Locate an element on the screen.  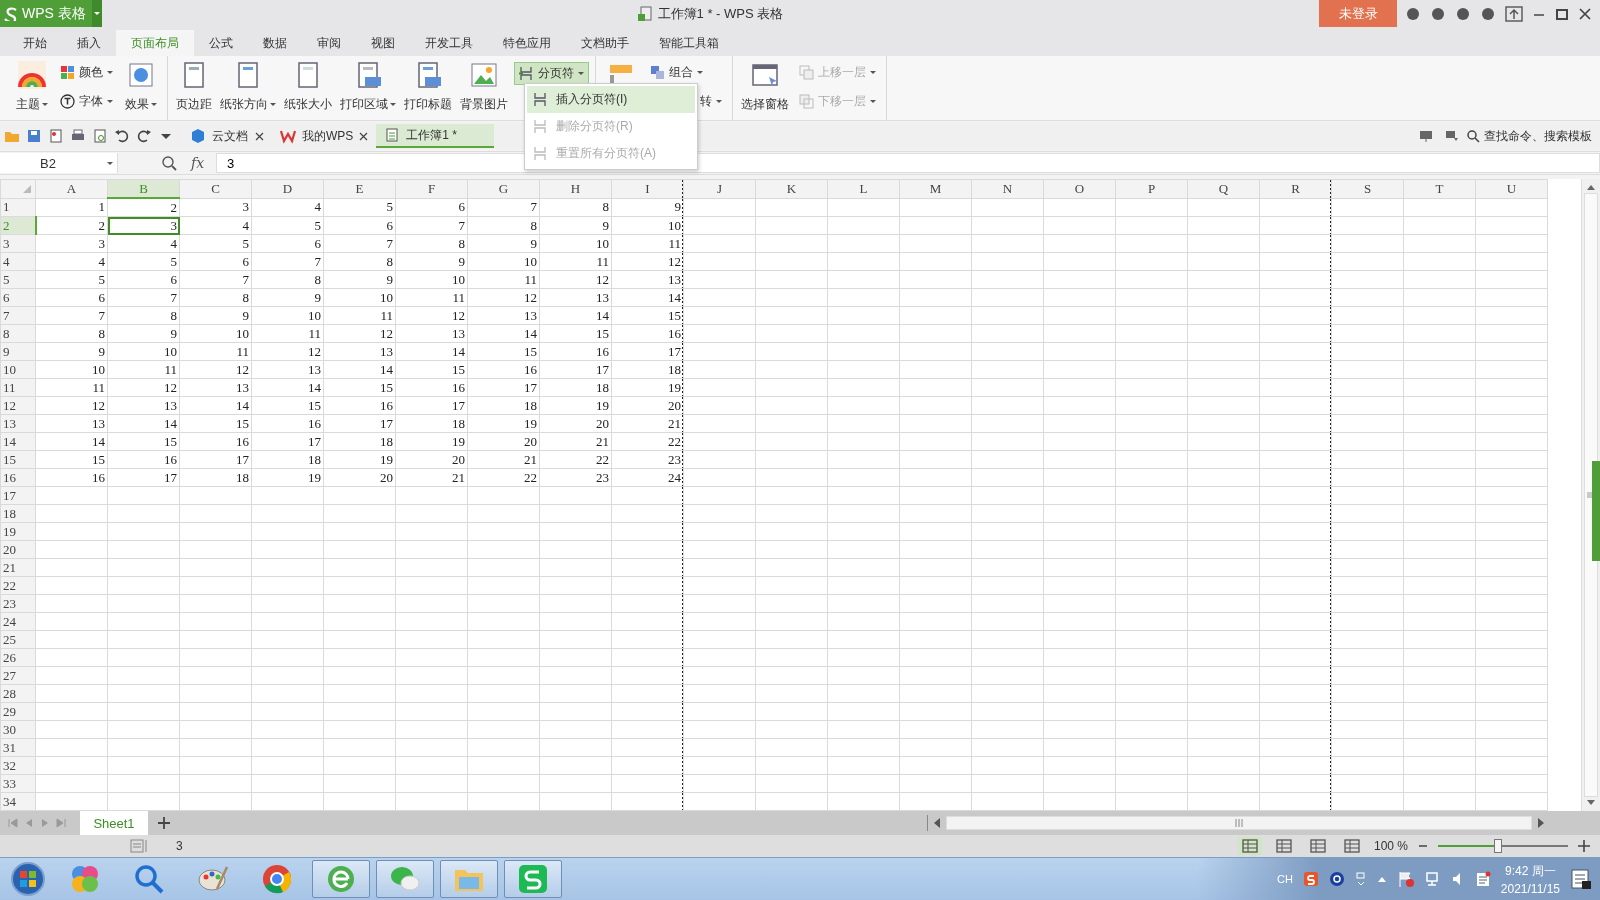
zoom-percentage: 100 % is located at coordinates (1390, 846).